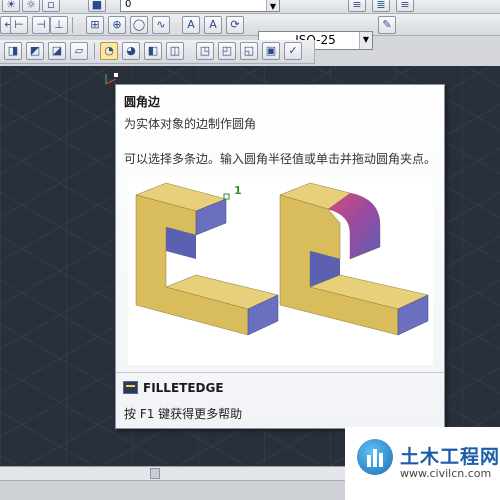 The width and height of the screenshot is (500, 500). What do you see at coordinates (13, 51) in the screenshot?
I see `union-icon: ◨` at bounding box center [13, 51].